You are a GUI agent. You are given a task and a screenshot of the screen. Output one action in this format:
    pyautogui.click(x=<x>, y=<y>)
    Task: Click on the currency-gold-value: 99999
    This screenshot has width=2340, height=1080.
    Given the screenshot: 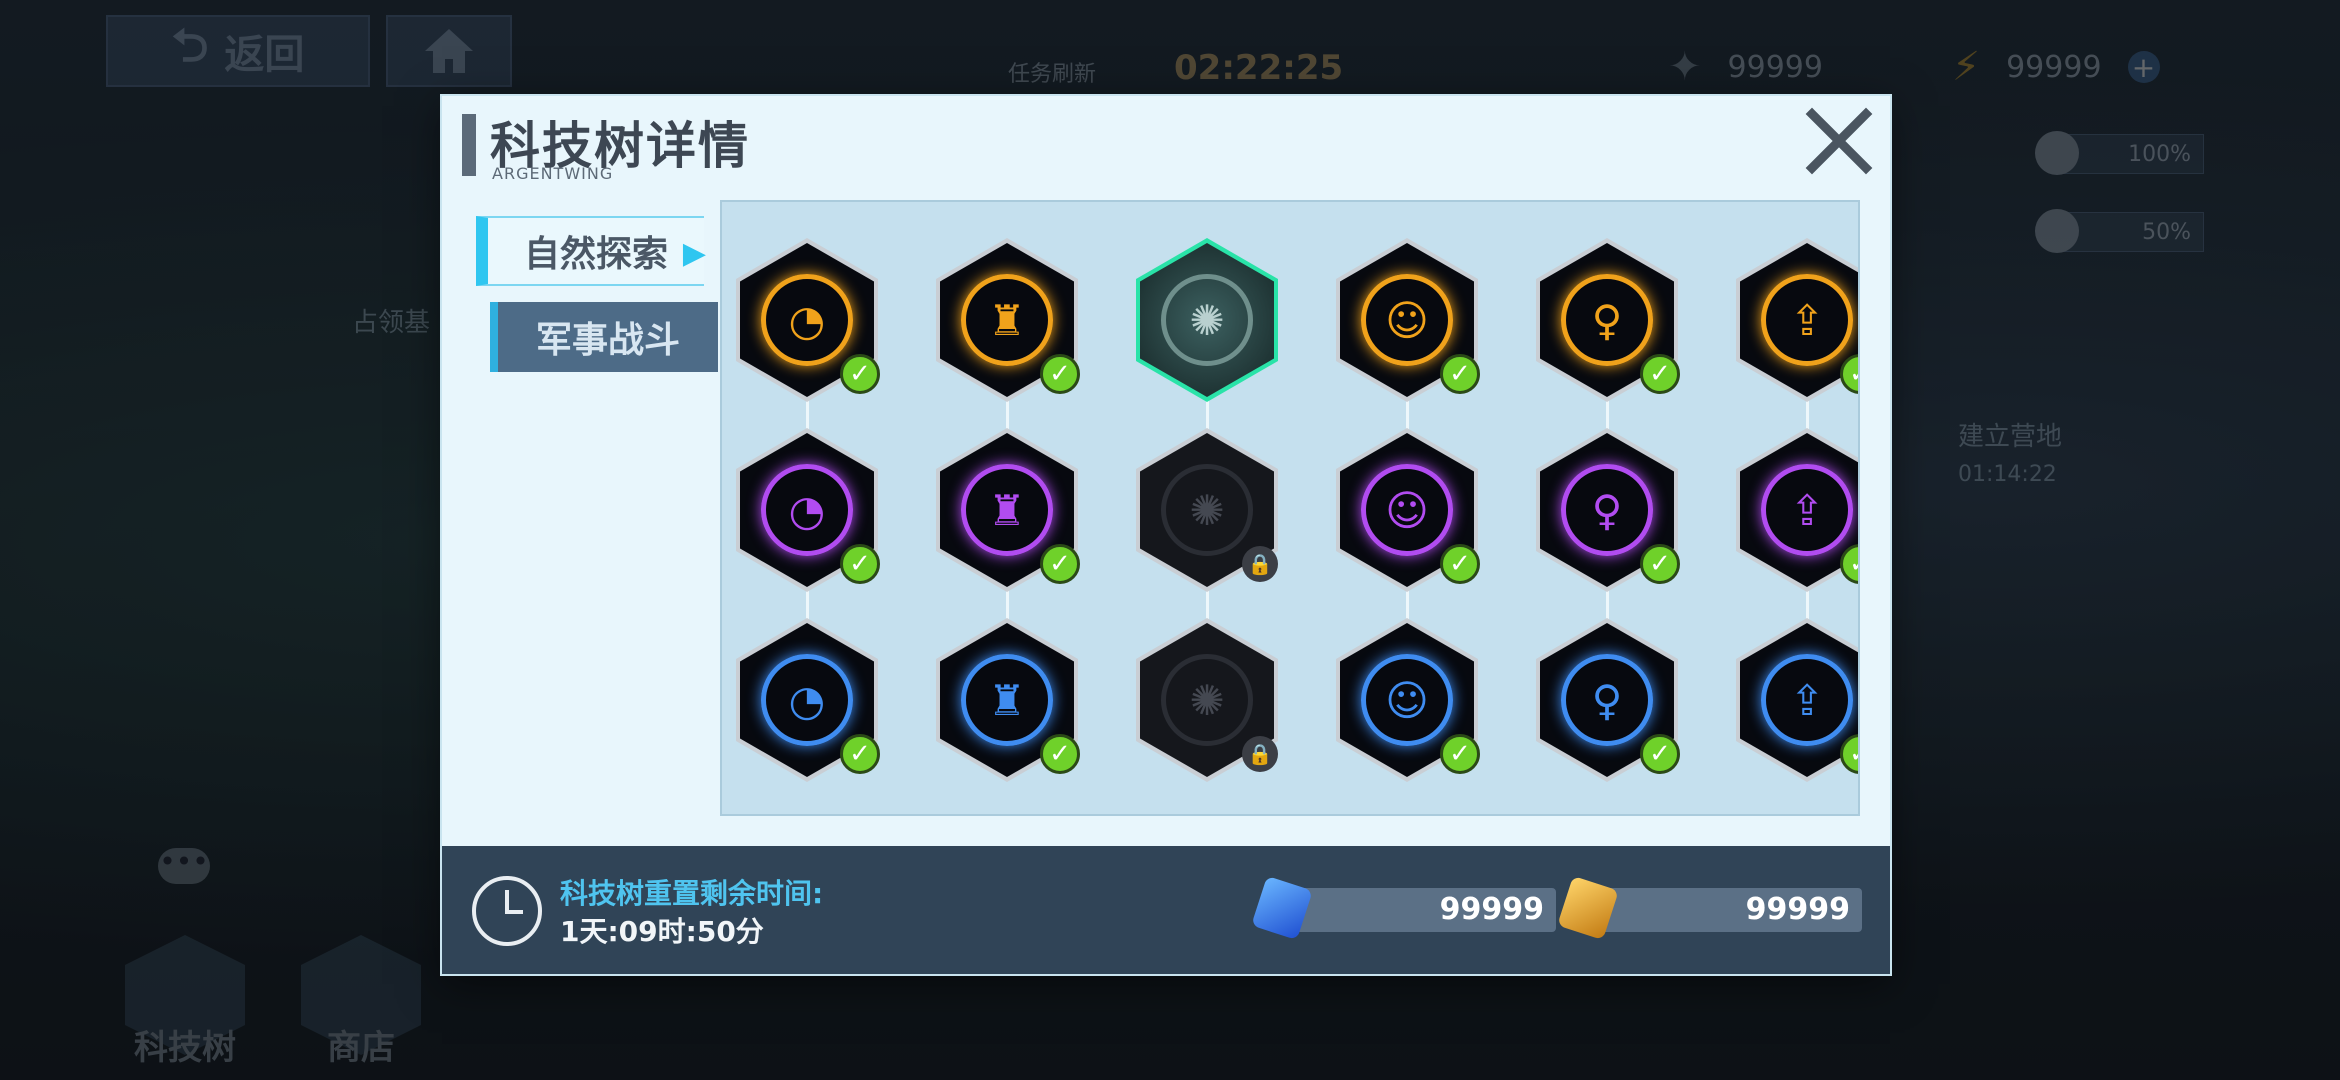 What is the action you would take?
    pyautogui.click(x=1797, y=909)
    